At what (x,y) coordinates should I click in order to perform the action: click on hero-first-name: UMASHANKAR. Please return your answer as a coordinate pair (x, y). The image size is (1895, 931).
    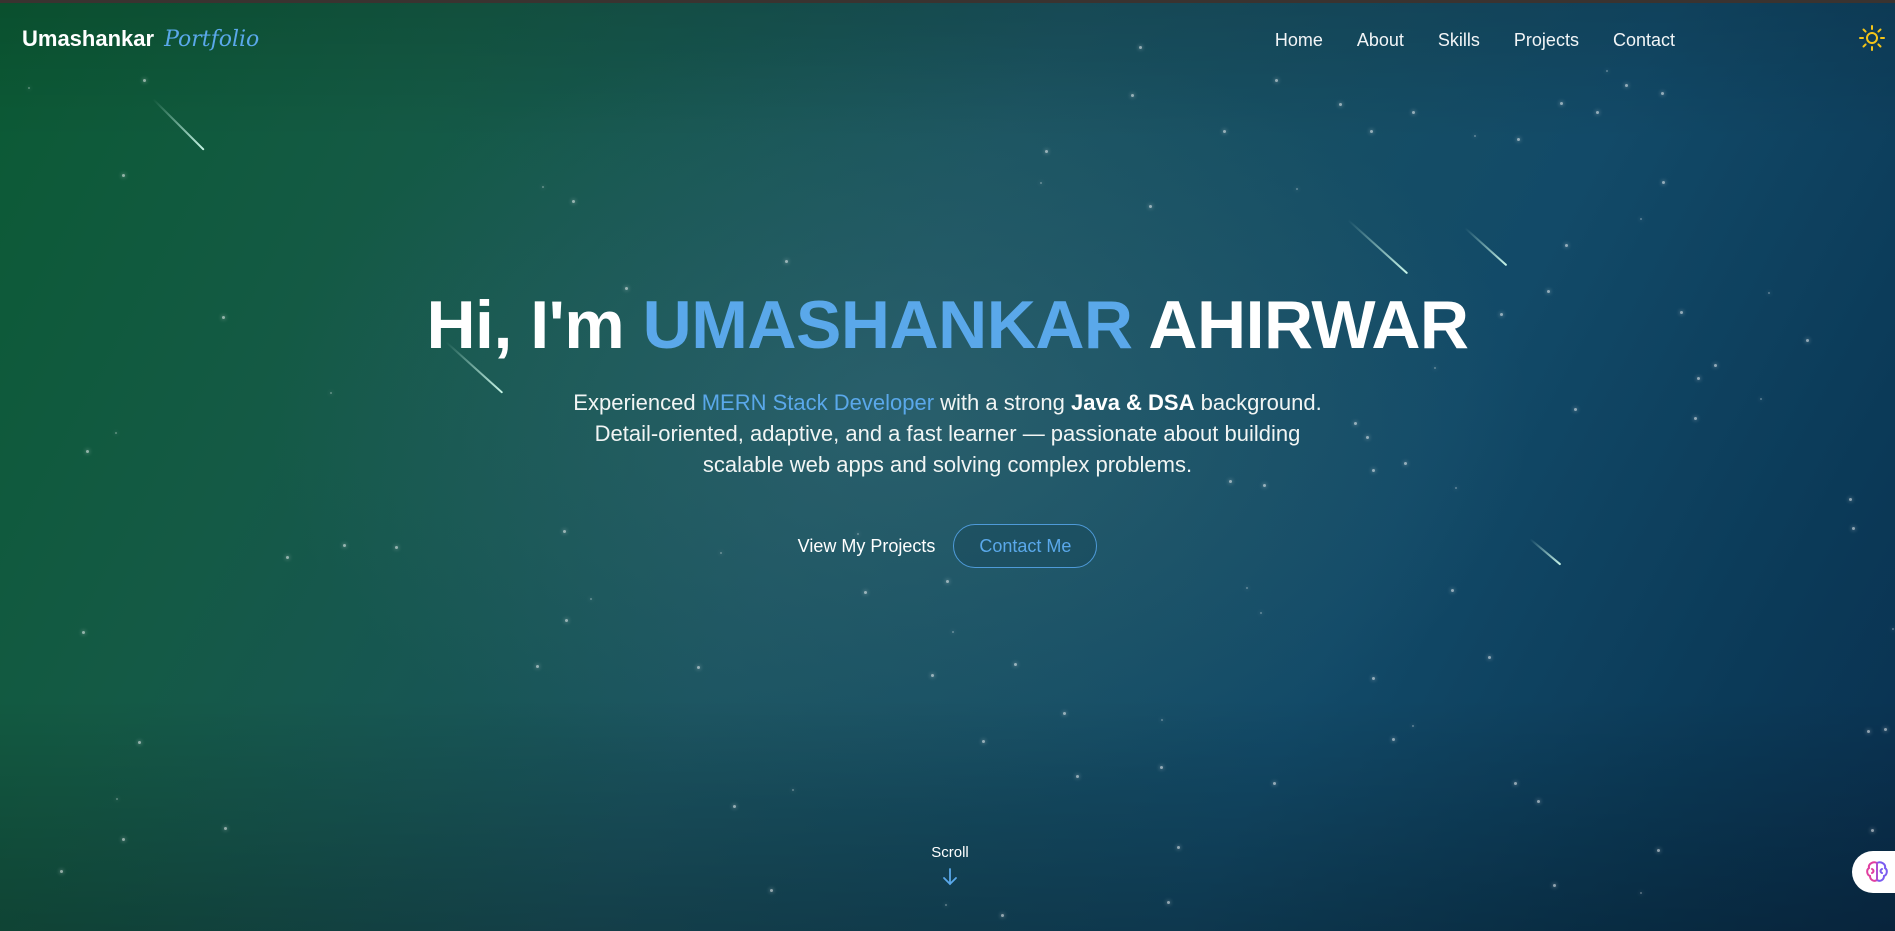
    Looking at the image, I should click on (887, 325).